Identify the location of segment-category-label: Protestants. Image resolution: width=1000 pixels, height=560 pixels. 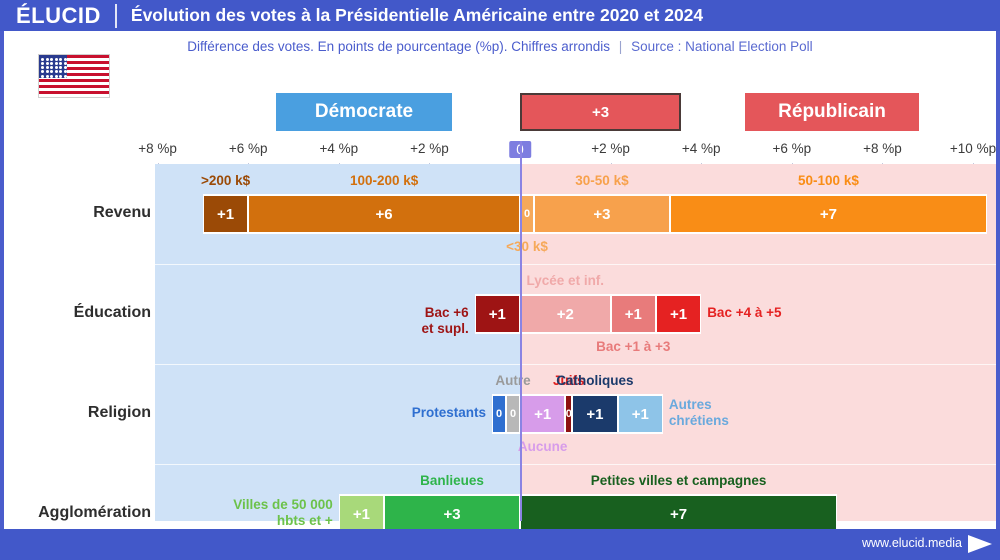
(448, 412).